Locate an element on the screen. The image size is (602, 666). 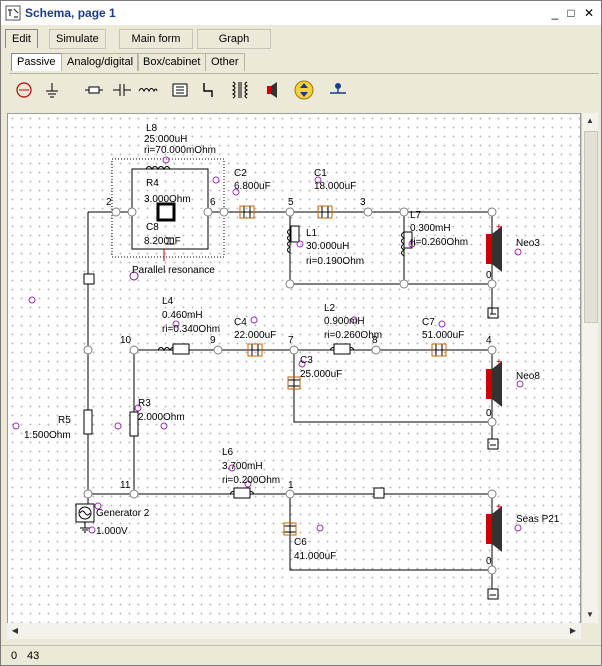
value-C4: 22.000uF is located at coordinates (255, 335).